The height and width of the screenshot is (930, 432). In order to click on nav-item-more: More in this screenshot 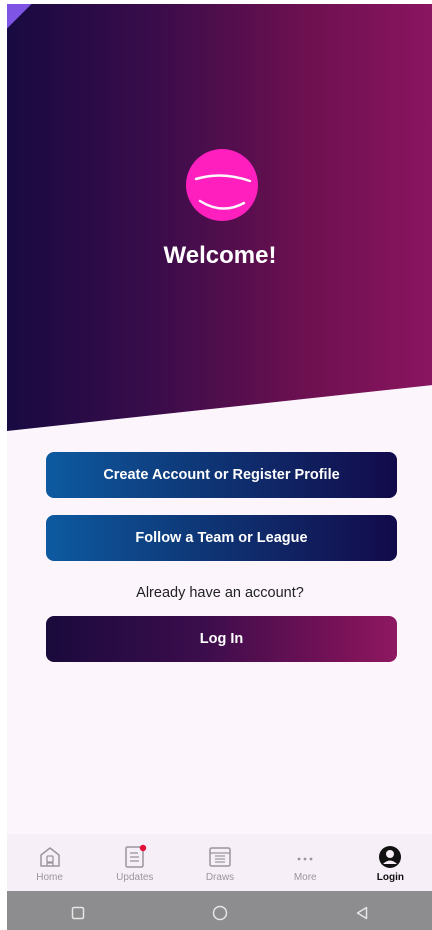, I will do `click(305, 862)`.